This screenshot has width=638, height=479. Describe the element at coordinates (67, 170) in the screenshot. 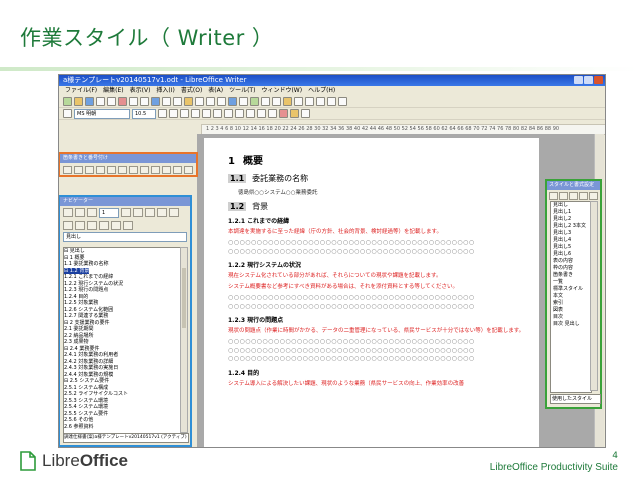

I see `demote-icon` at that location.